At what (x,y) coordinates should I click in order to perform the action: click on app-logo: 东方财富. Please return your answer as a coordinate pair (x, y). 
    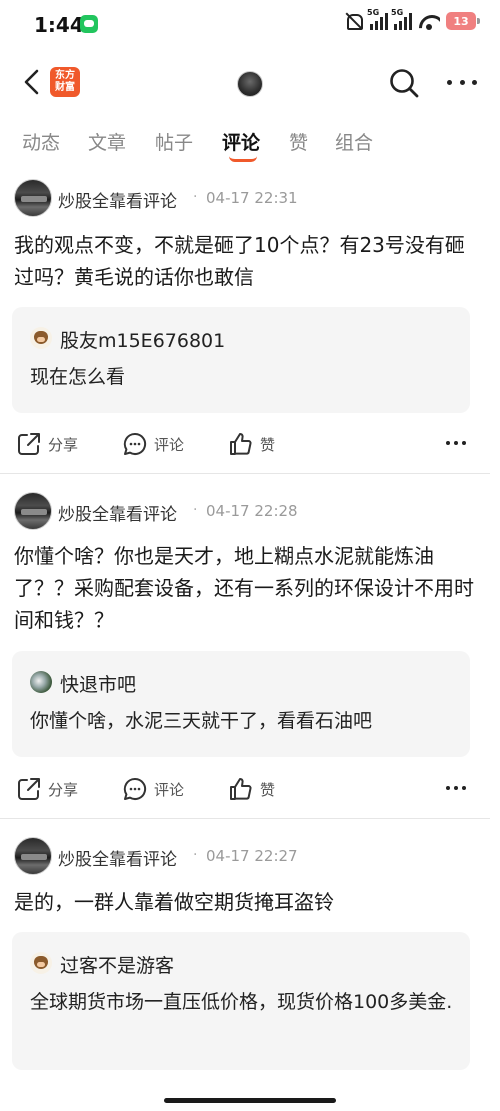
    Looking at the image, I should click on (65, 82).